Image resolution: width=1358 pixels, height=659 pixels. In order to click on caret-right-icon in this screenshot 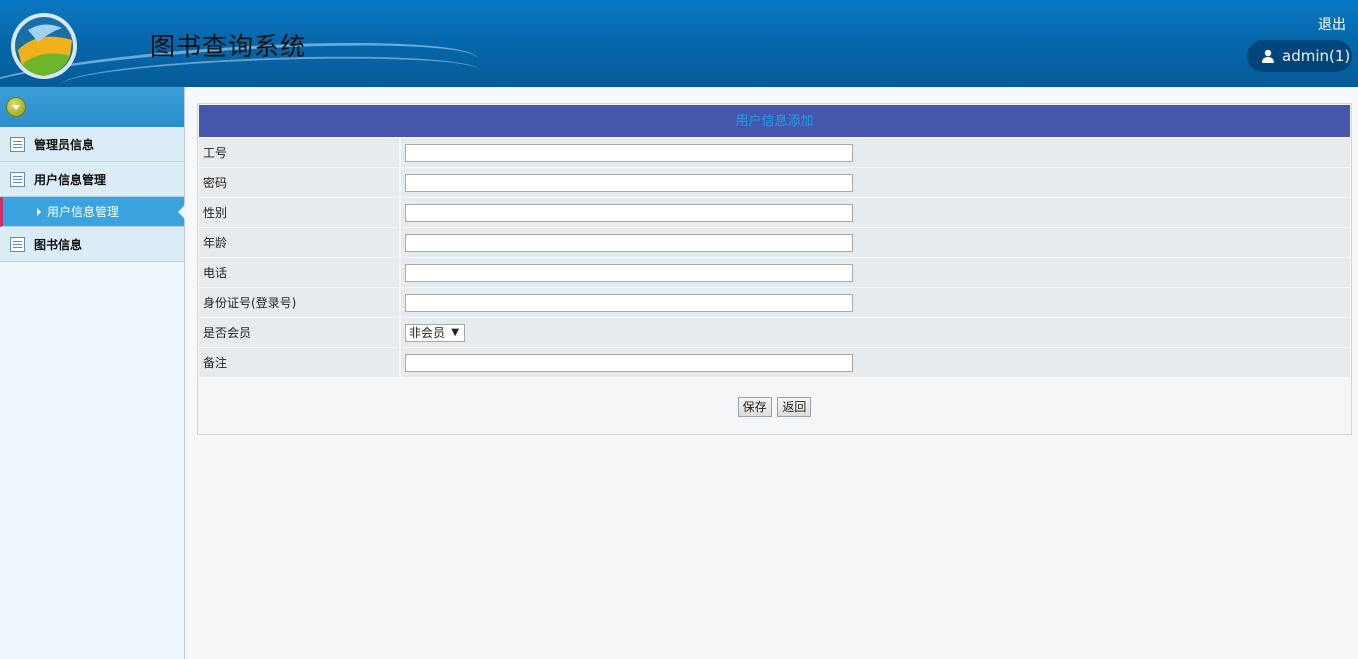, I will do `click(39, 211)`.